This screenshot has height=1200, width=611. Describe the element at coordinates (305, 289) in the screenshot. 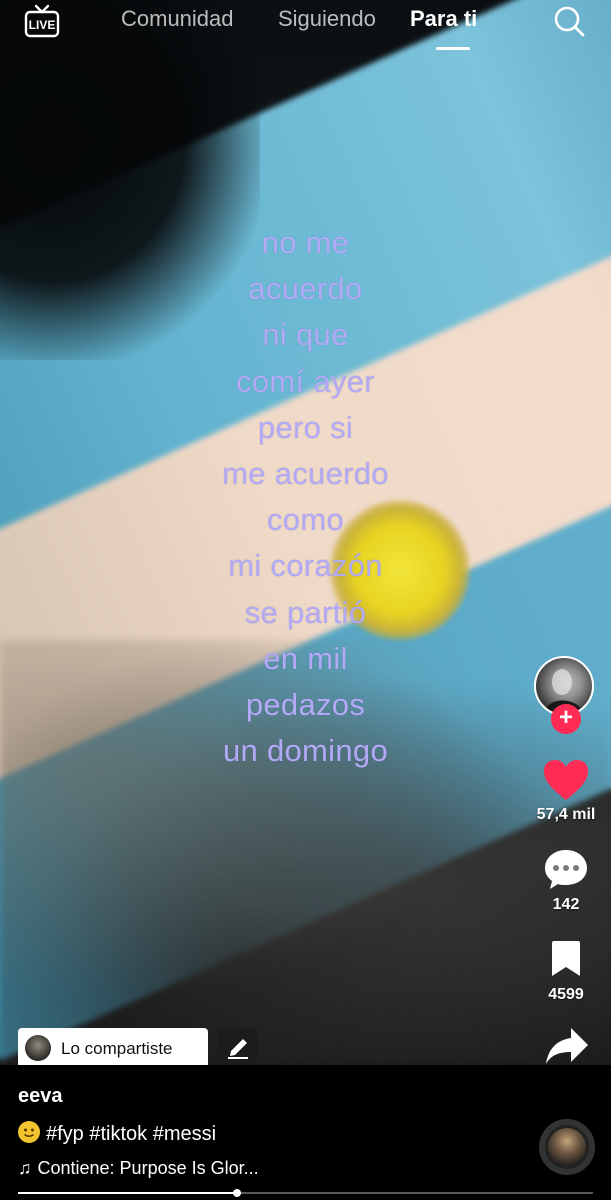

I see `lyric-line: acuerdo` at that location.